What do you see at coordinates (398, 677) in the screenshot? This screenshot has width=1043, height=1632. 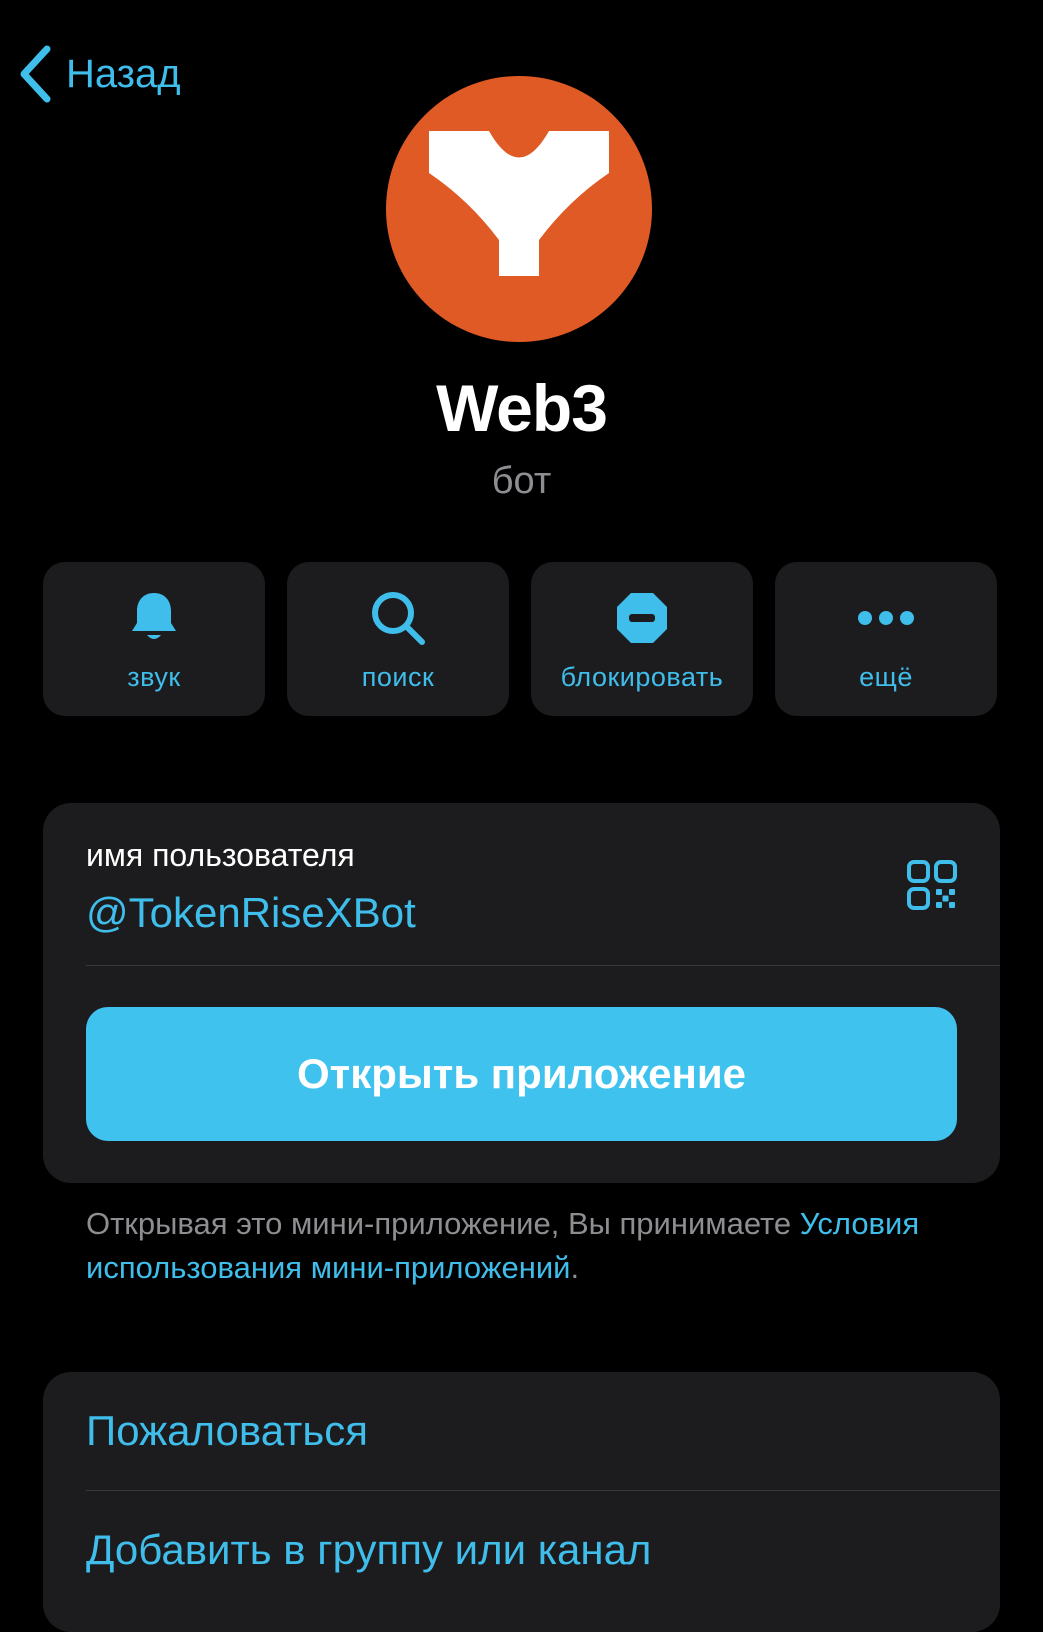 I see `search-label: поиск` at bounding box center [398, 677].